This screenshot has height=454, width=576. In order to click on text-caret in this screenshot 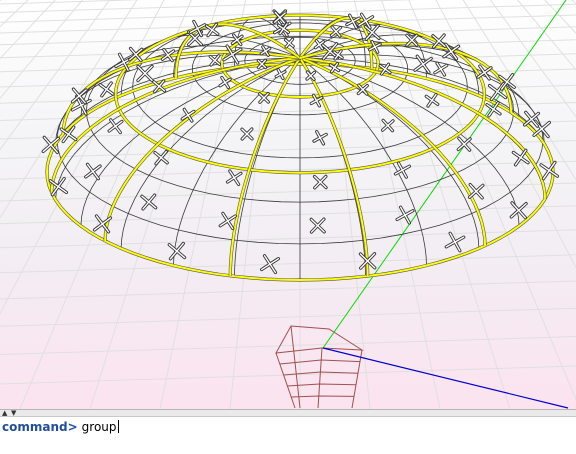, I will do `click(118, 426)`.